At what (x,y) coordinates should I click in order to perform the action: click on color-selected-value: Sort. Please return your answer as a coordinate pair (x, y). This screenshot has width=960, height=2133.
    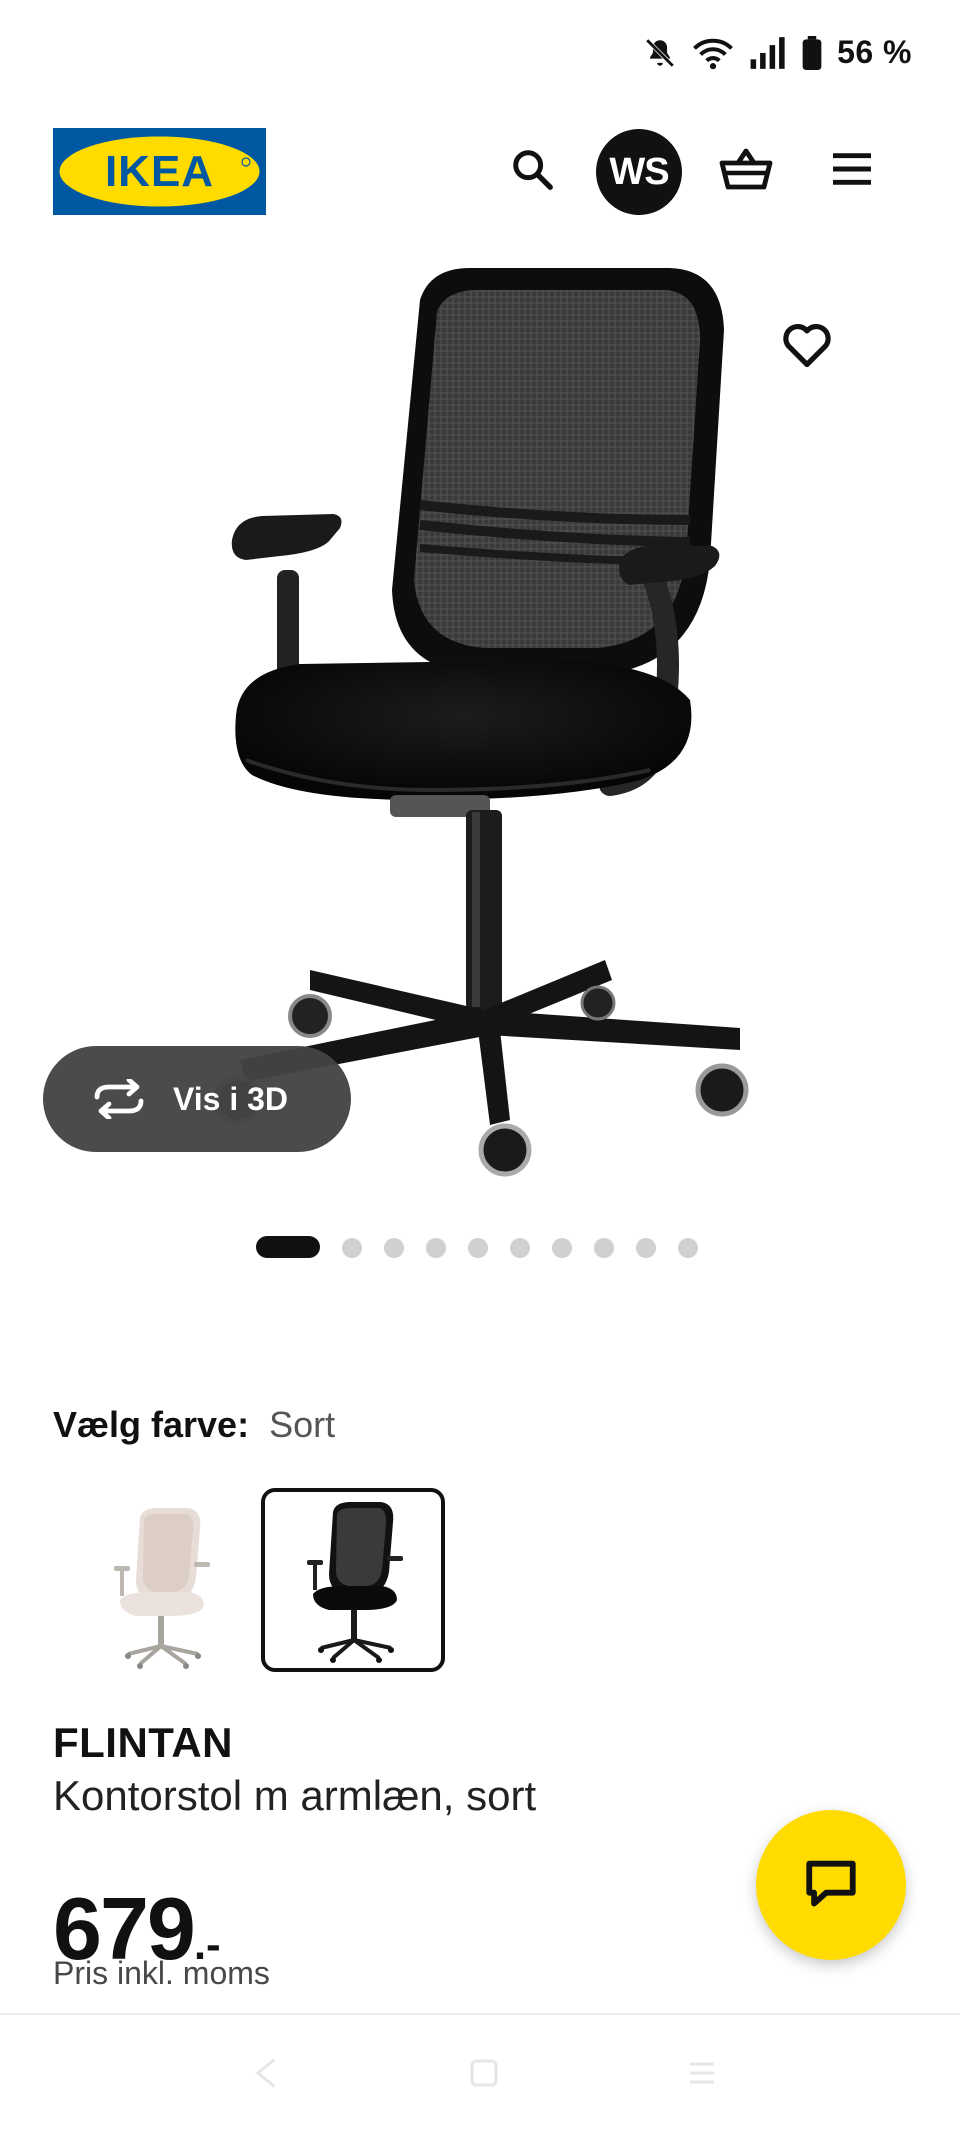
    Looking at the image, I should click on (302, 1424).